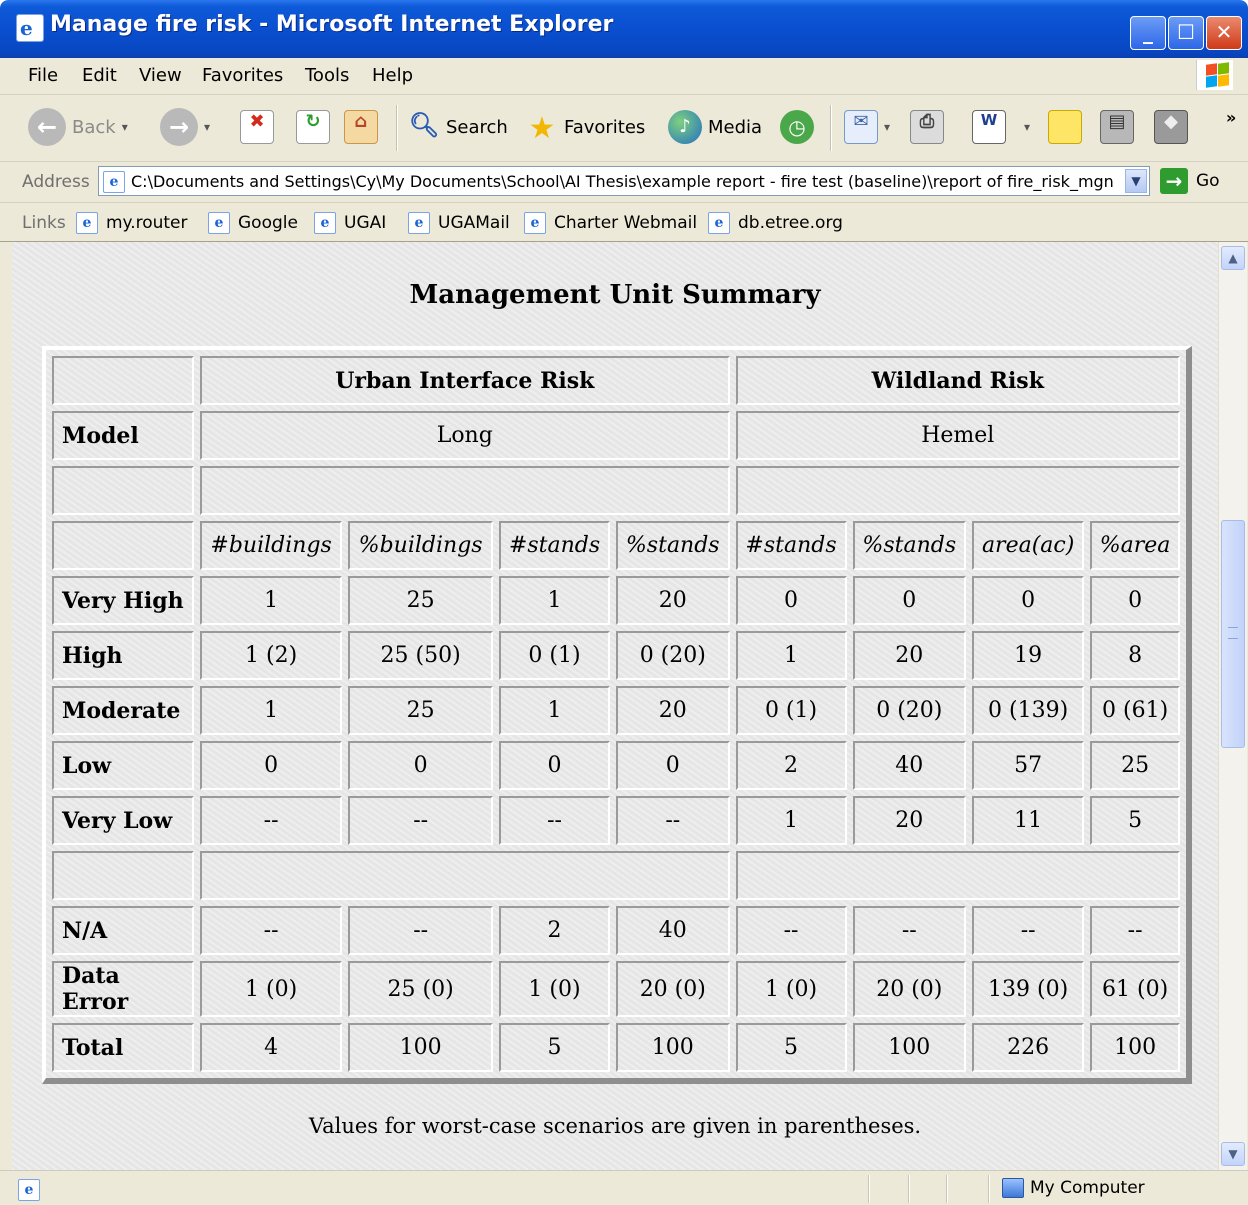  I want to click on edit-dropdown-icon: ▾, so click(1027, 127).